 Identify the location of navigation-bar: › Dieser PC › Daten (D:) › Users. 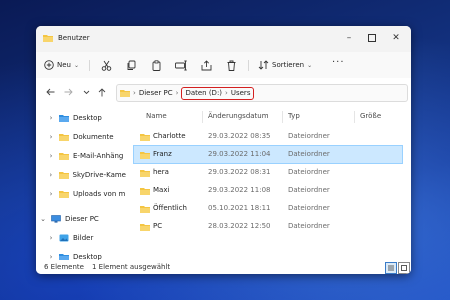
(223, 92).